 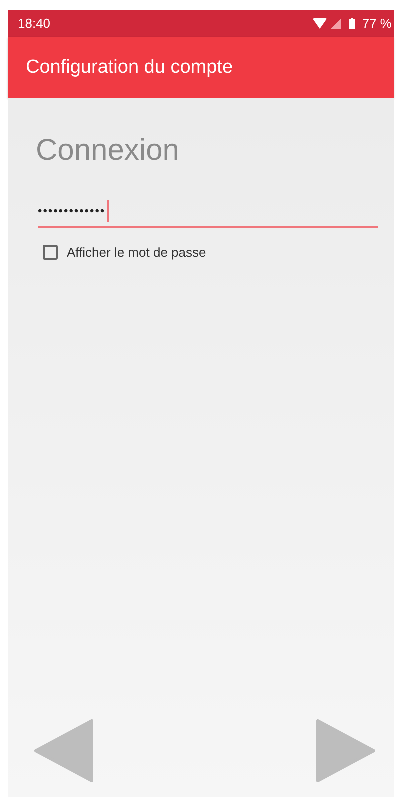 I want to click on app-bar-title: Configuration du compte, so click(x=130, y=67).